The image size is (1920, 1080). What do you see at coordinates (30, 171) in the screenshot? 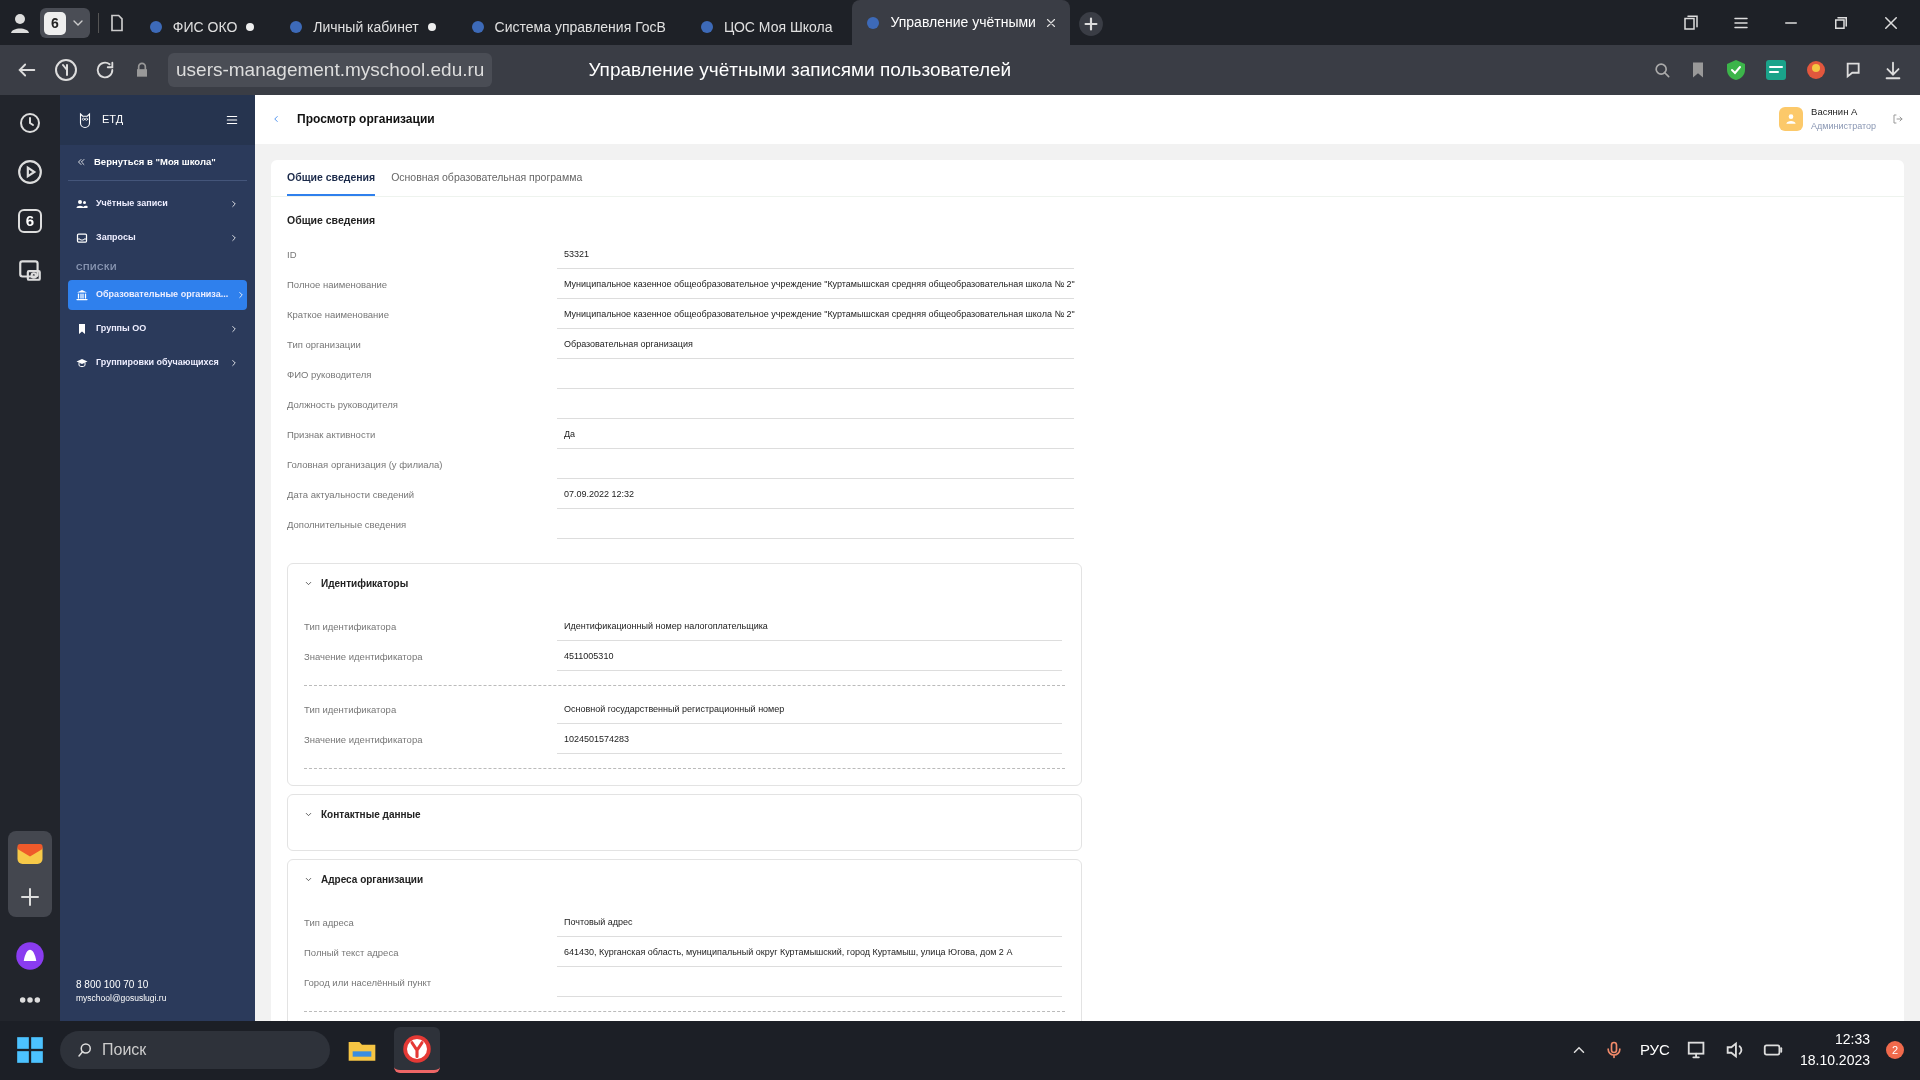
I see `play-icon` at bounding box center [30, 171].